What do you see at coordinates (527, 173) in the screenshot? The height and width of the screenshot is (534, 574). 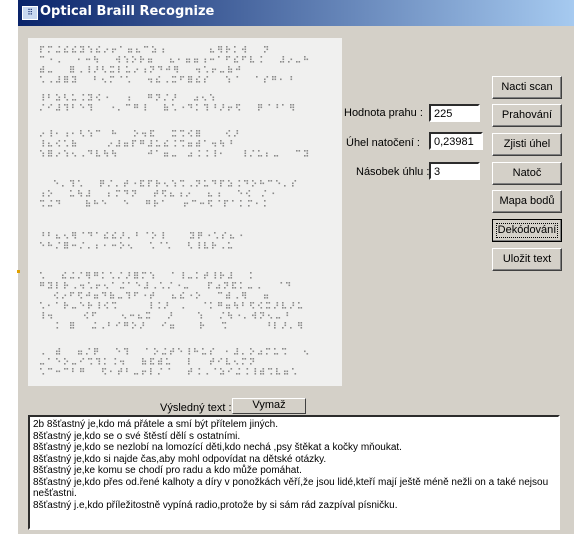 I see `rotate-button: Natoč` at bounding box center [527, 173].